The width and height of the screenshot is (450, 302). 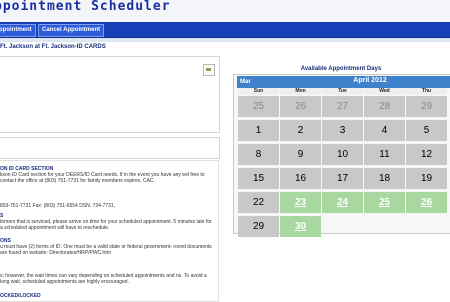 I want to click on weekday-header-mon: Mon, so click(x=300, y=91).